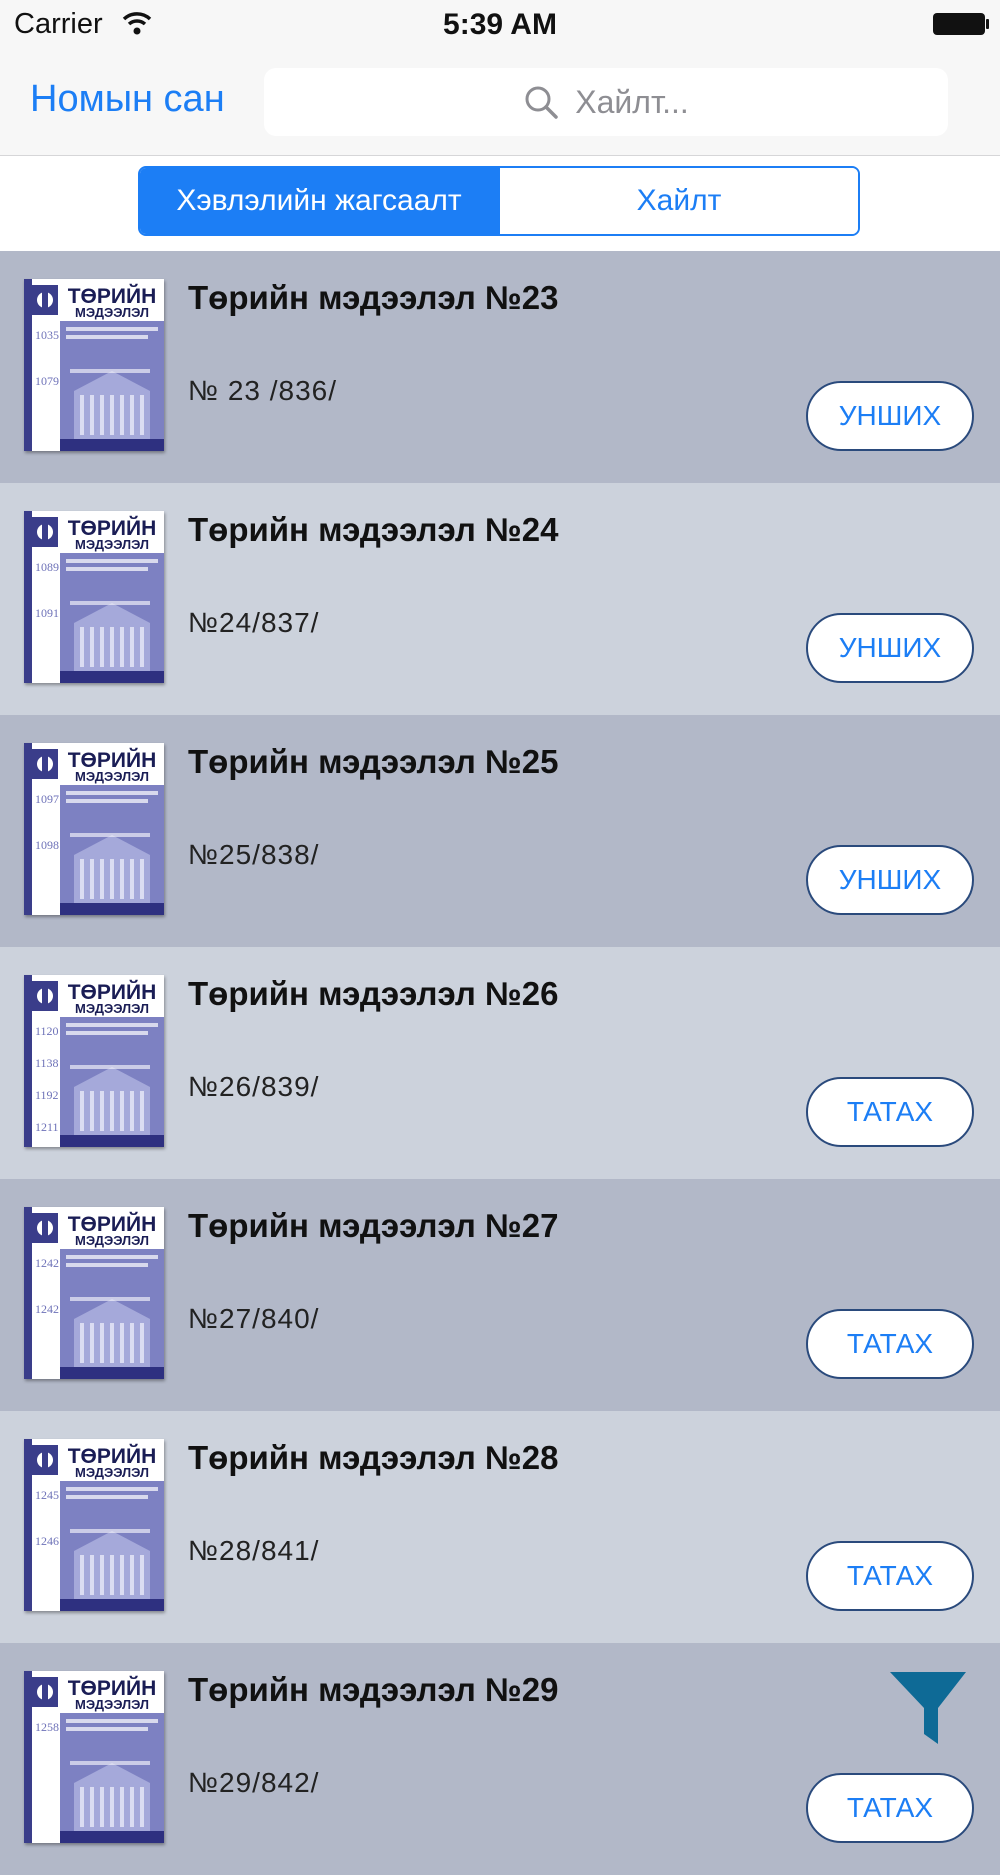 This screenshot has height=1875, width=1000. What do you see at coordinates (678, 201) in the screenshot?
I see `segment-search: Хайлт` at bounding box center [678, 201].